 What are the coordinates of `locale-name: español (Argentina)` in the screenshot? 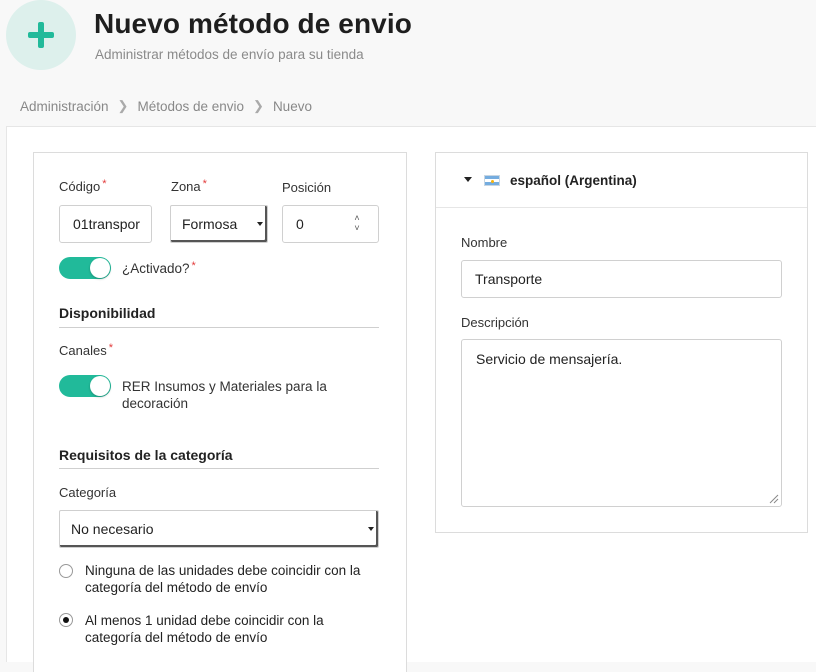 It's located at (573, 180).